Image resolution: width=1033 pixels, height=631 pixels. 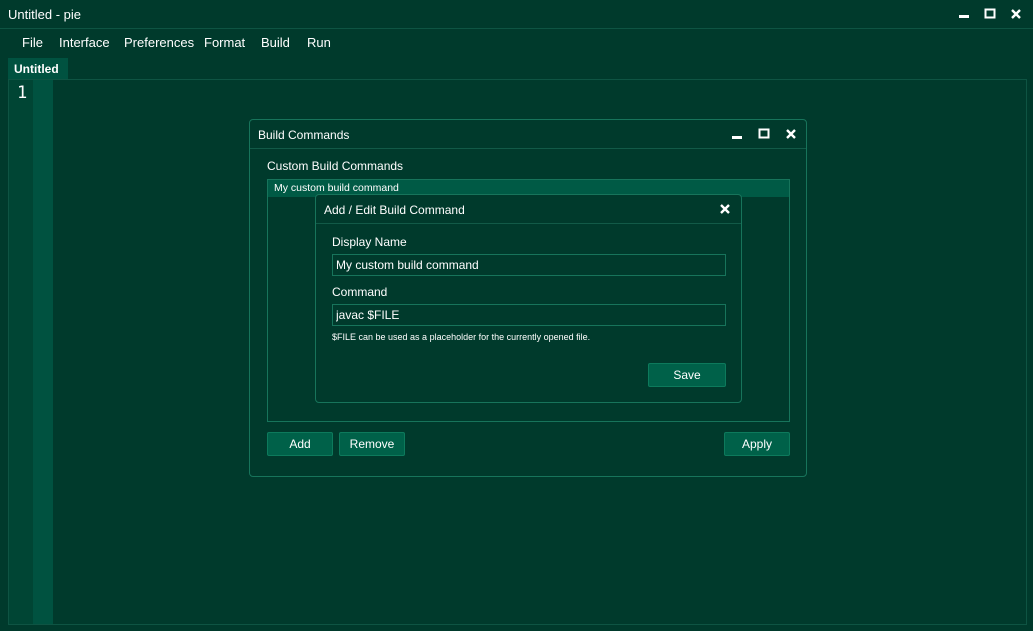 What do you see at coordinates (369, 242) in the screenshot?
I see `display-name-label: Display Name` at bounding box center [369, 242].